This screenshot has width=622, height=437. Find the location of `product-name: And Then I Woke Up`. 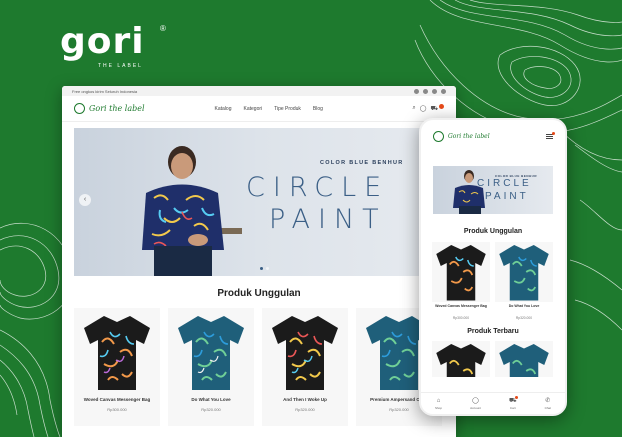

product-name: And Then I Woke Up is located at coordinates (305, 399).